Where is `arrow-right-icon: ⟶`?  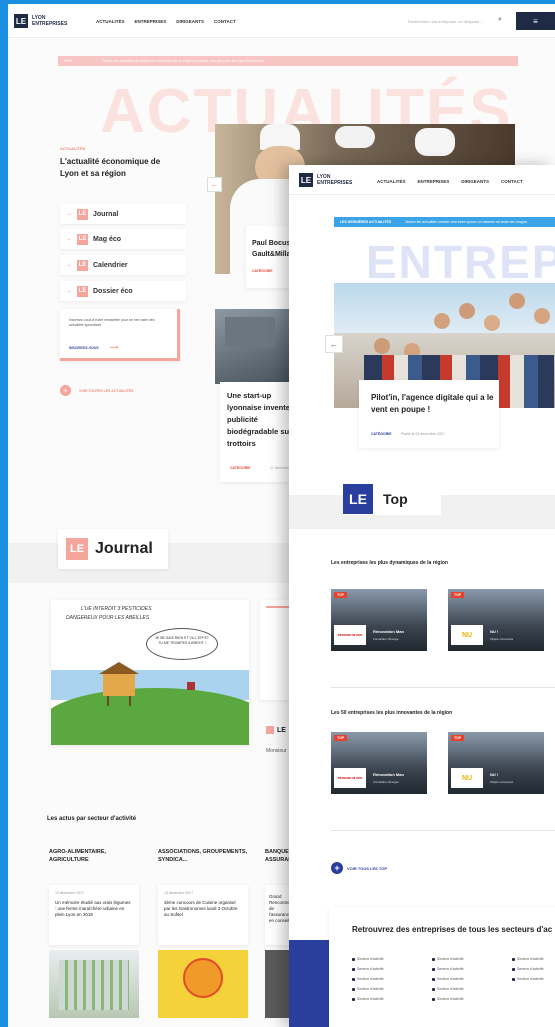 arrow-right-icon: ⟶ is located at coordinates (114, 348).